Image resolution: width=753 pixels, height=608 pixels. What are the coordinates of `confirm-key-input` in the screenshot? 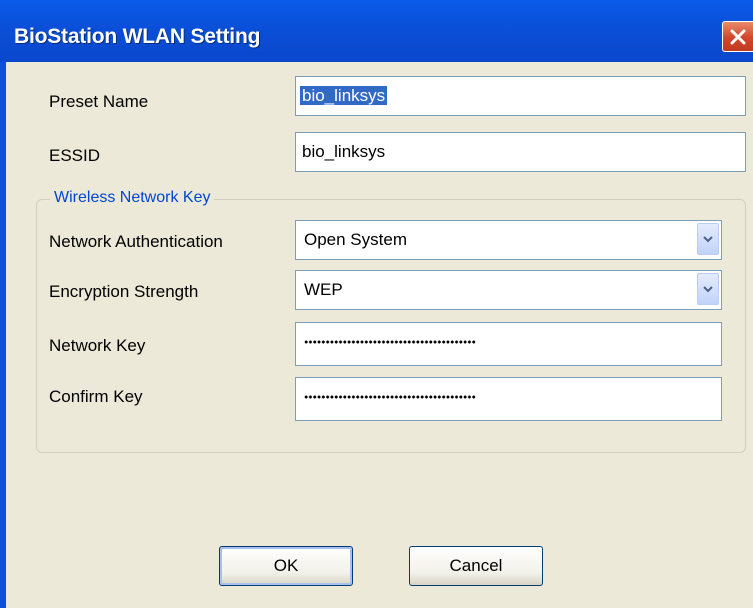 It's located at (508, 399).